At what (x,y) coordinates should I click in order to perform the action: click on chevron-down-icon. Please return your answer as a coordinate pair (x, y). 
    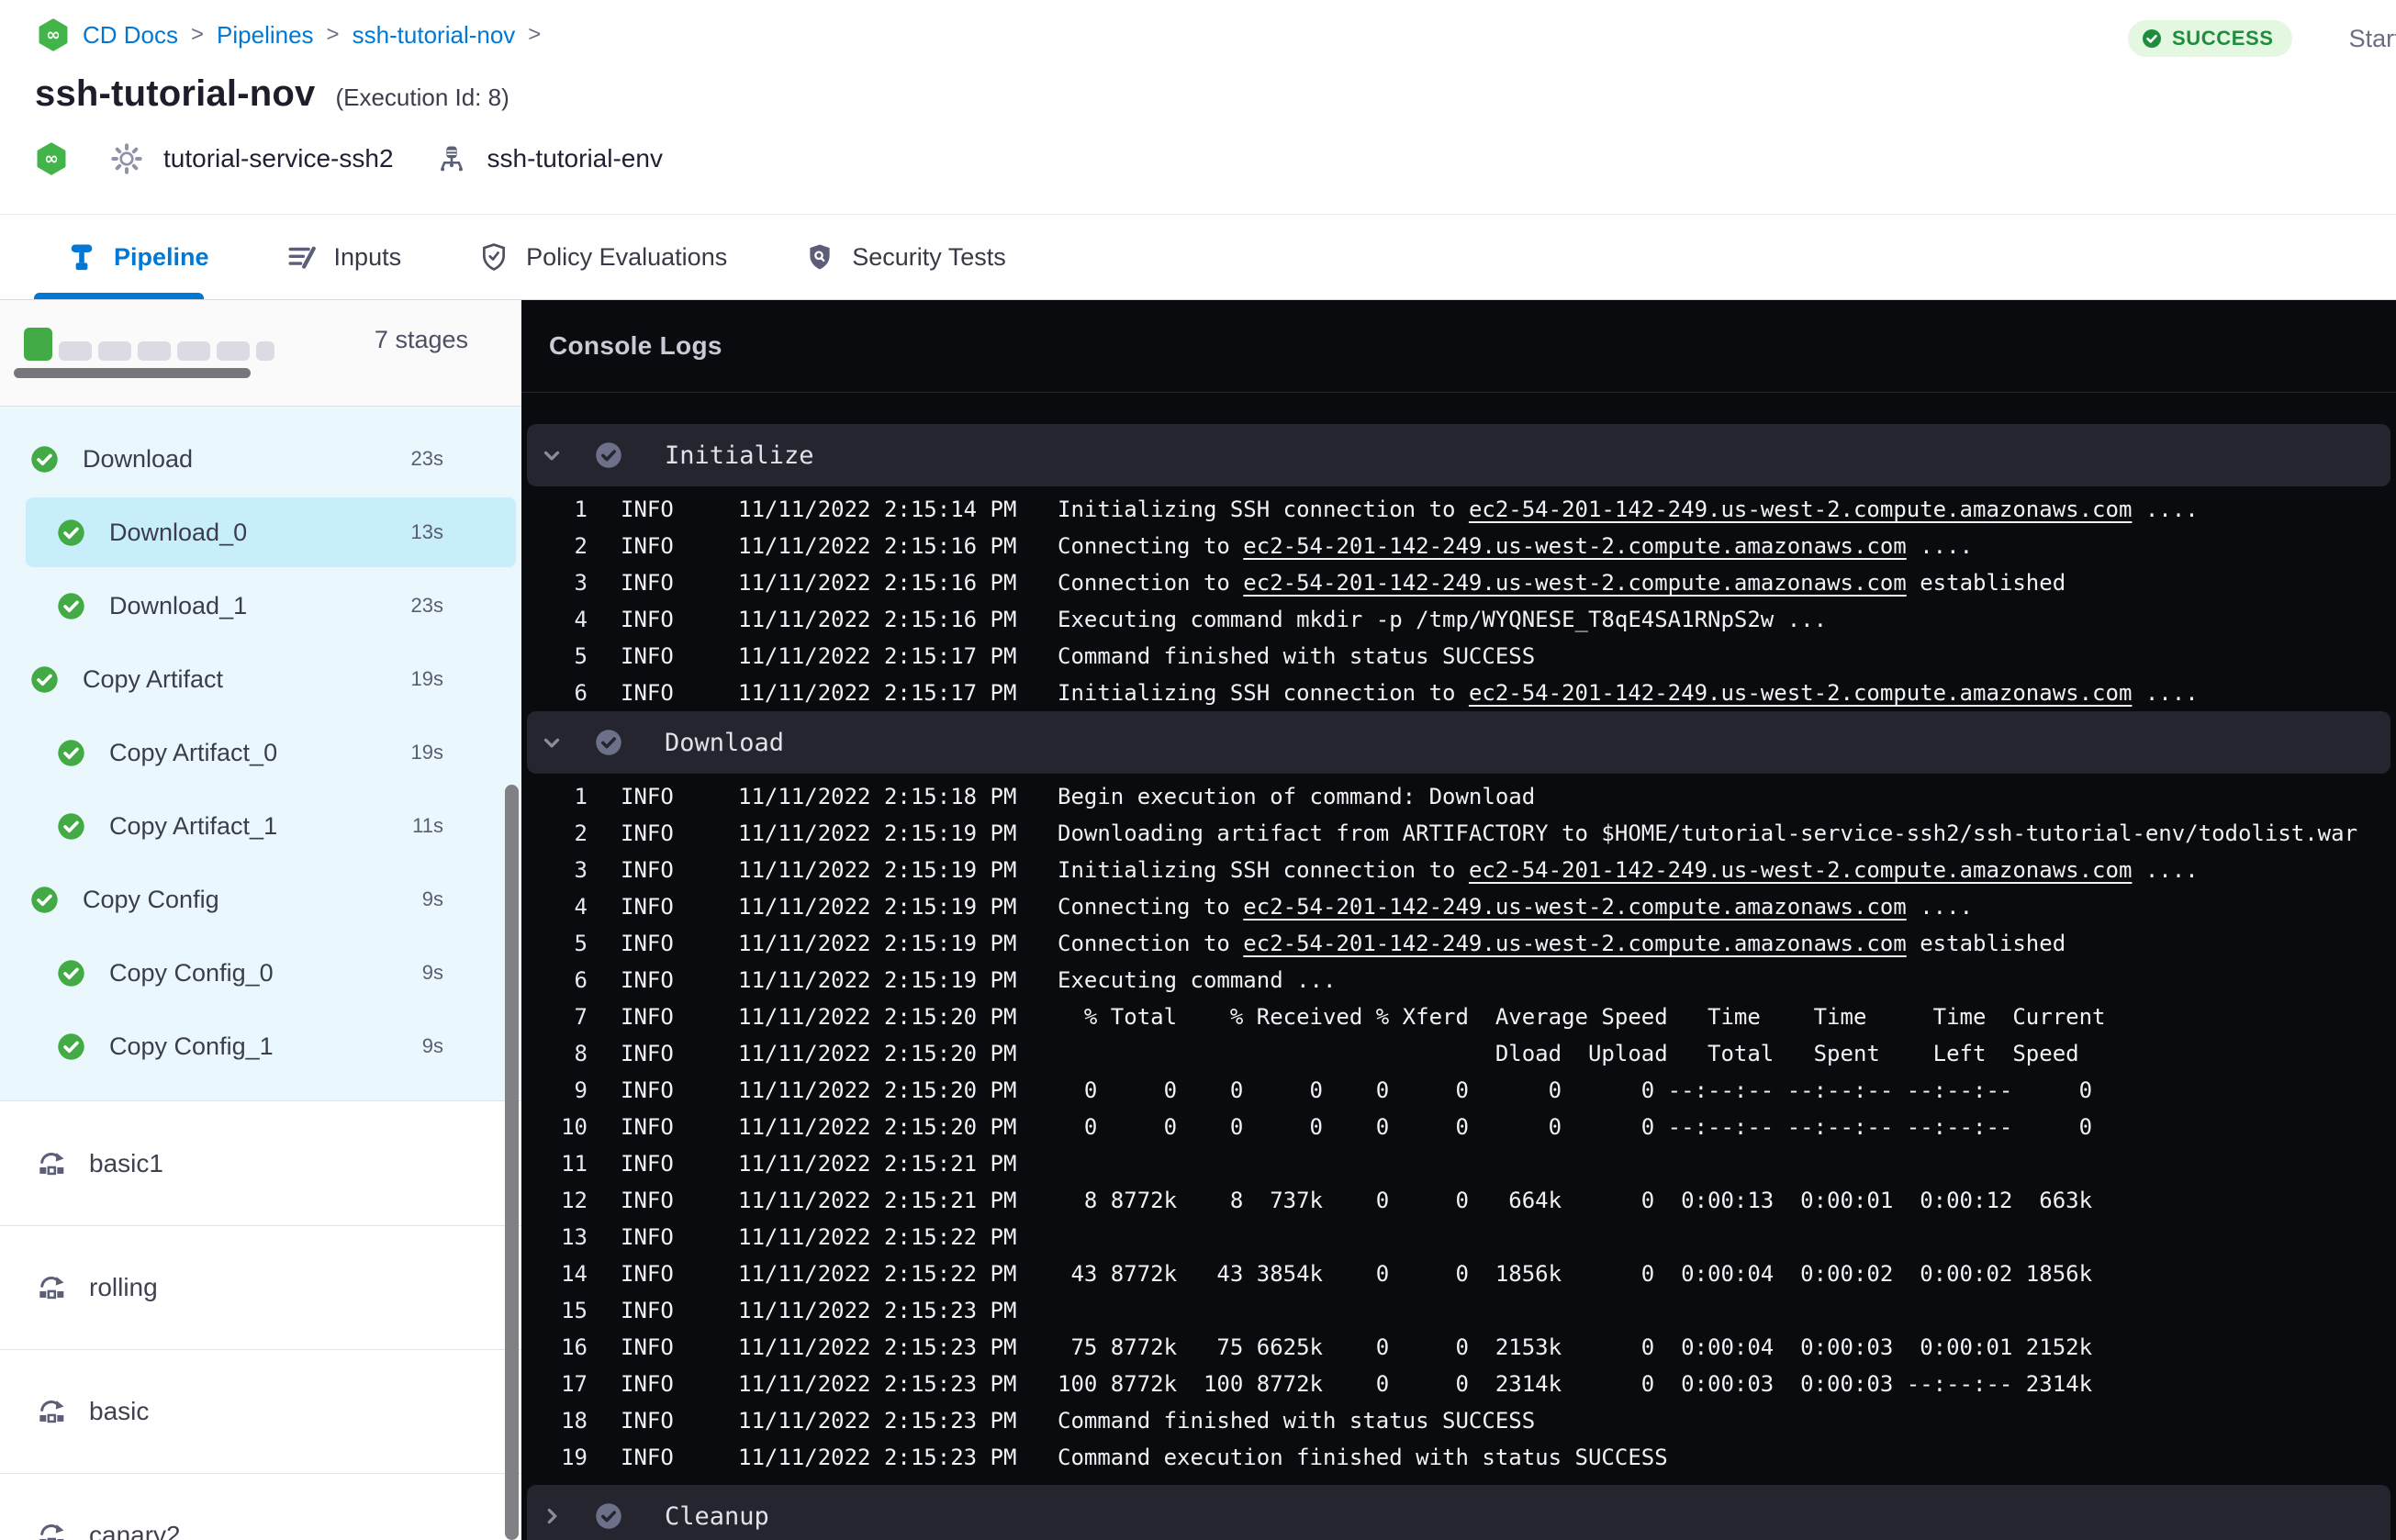
    Looking at the image, I should click on (552, 742).